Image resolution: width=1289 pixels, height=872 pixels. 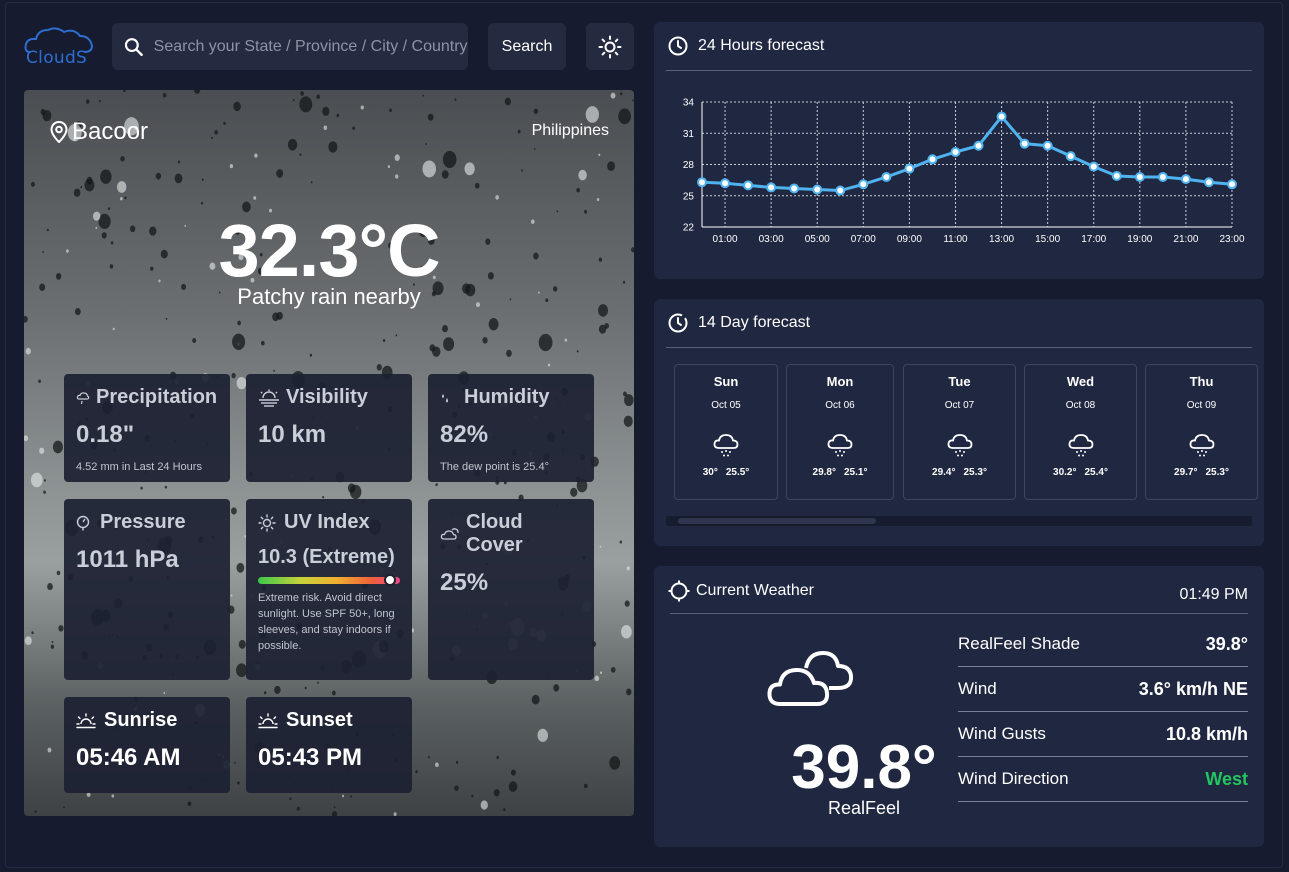 I want to click on day-high: 29.7°, so click(x=1186, y=472).